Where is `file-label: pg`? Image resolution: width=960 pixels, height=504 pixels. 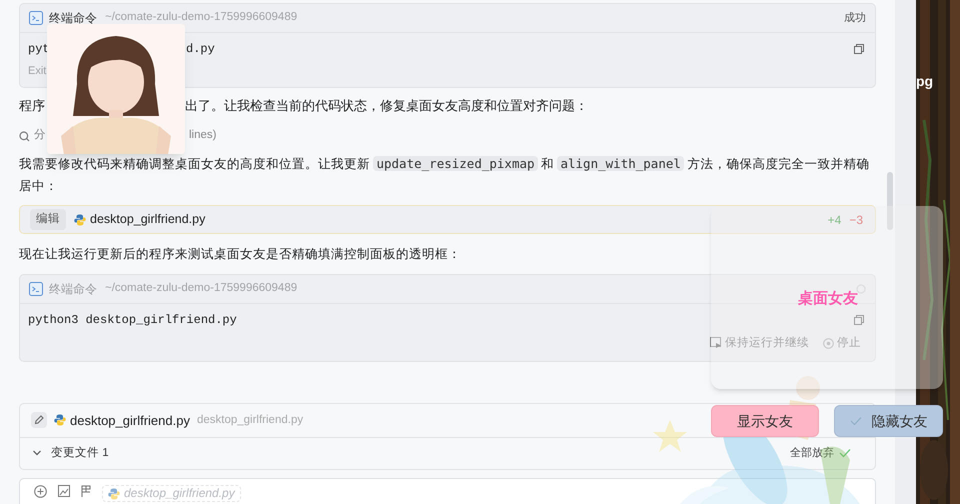 file-label: pg is located at coordinates (925, 81).